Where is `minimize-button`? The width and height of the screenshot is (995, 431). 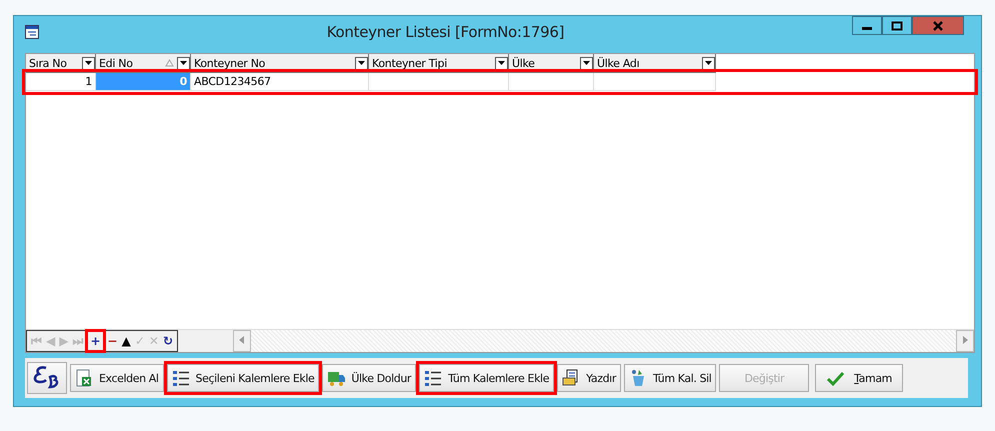 minimize-button is located at coordinates (867, 25).